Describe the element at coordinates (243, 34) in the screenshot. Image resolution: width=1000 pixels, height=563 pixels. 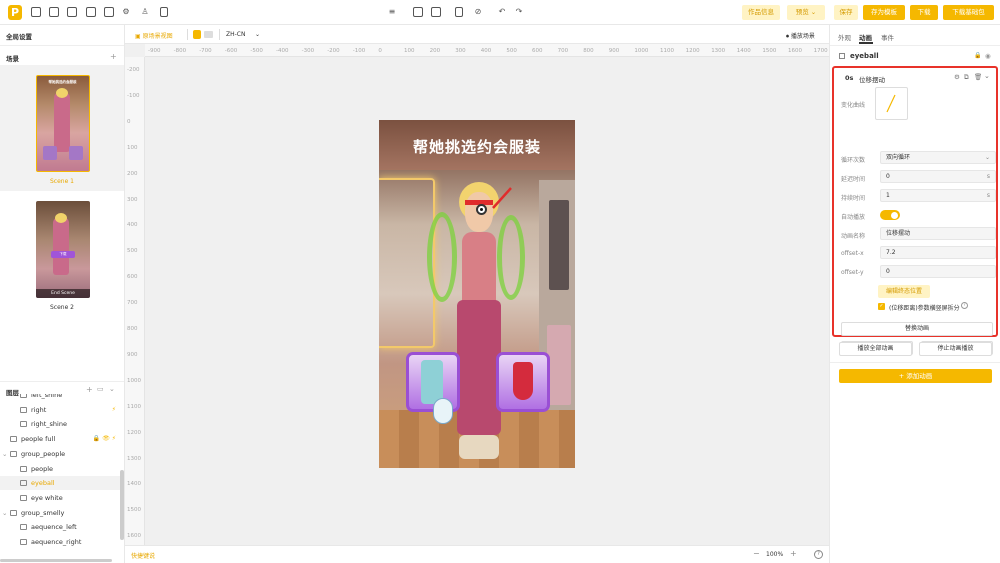
I see `language-select: ZH-CN ⌄` at that location.